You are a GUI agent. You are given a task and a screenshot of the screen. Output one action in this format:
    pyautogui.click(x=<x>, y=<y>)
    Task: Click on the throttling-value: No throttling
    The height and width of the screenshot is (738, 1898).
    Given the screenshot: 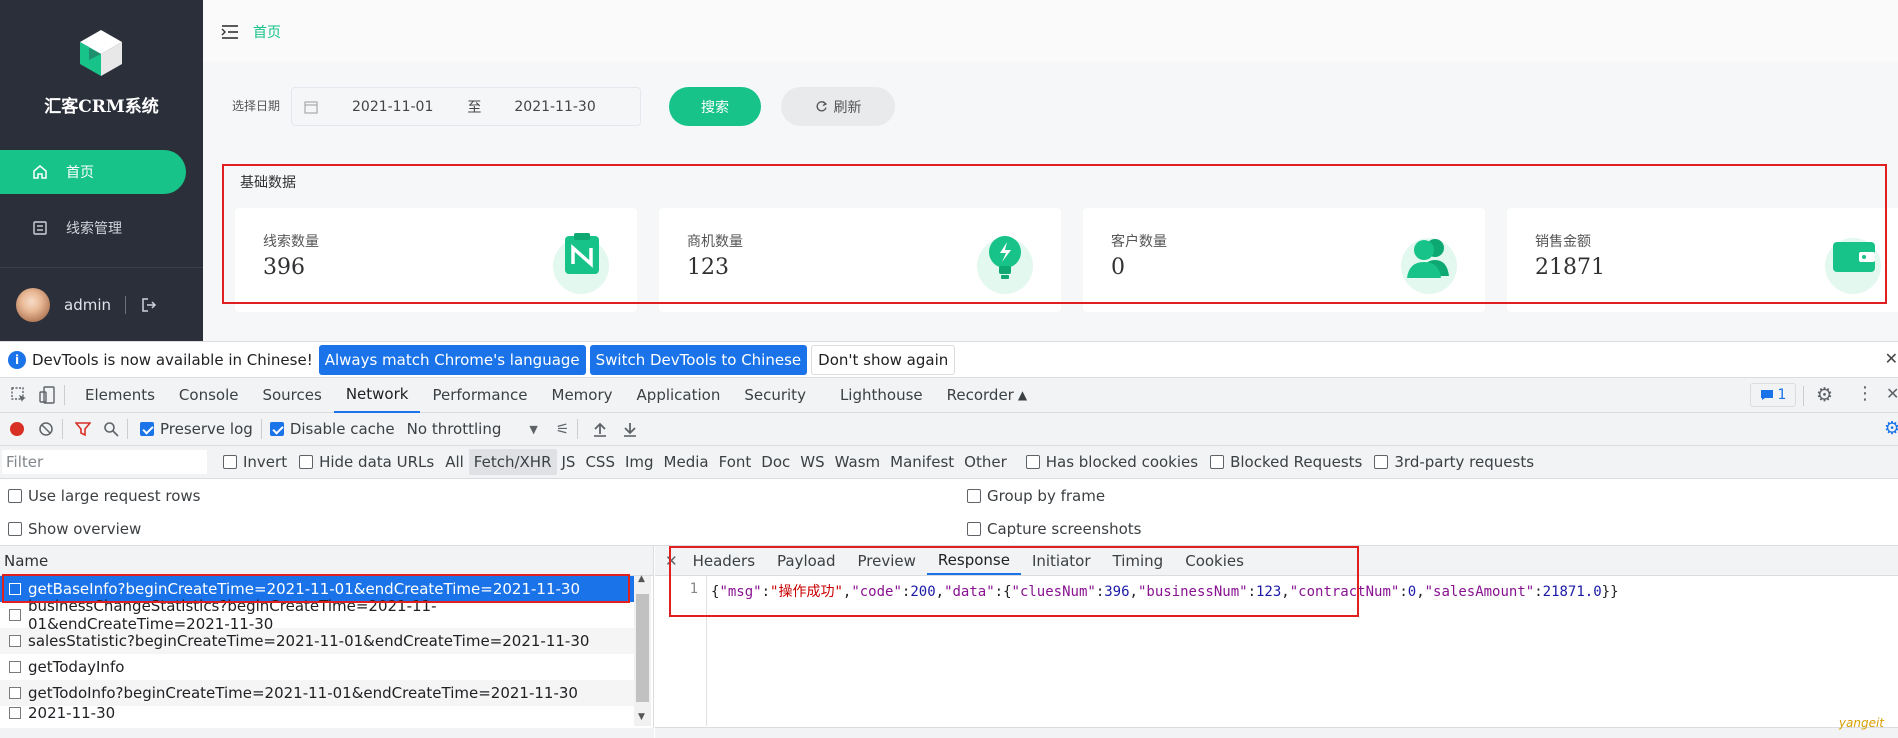 What is the action you would take?
    pyautogui.click(x=454, y=429)
    